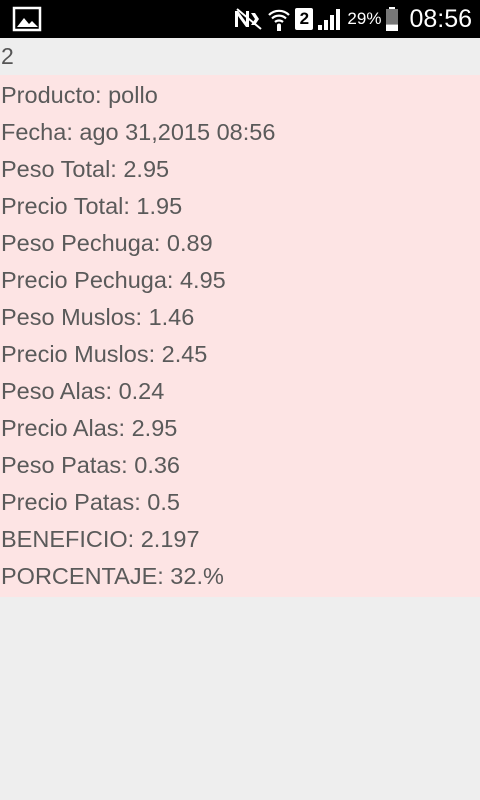 The height and width of the screenshot is (800, 480). Describe the element at coordinates (107, 243) in the screenshot. I see `peso-pechuga-line: Peso Pechuga: 0.89` at that location.